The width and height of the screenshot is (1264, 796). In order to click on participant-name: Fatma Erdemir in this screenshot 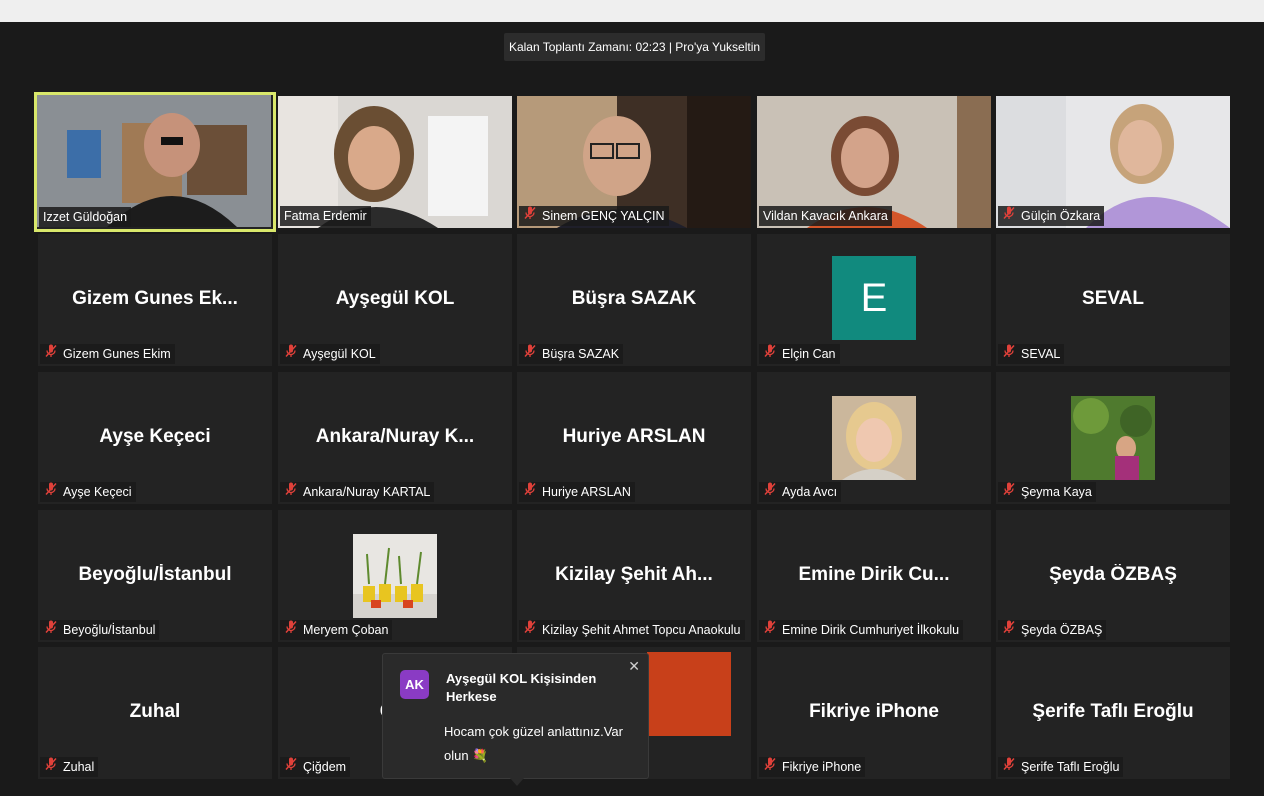, I will do `click(325, 216)`.